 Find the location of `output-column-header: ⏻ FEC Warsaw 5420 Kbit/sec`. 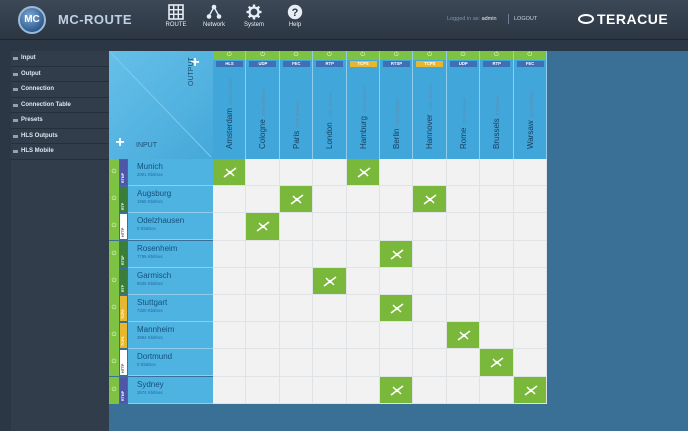

output-column-header: ⏻ FEC Warsaw 5420 Kbit/sec is located at coordinates (530, 105).